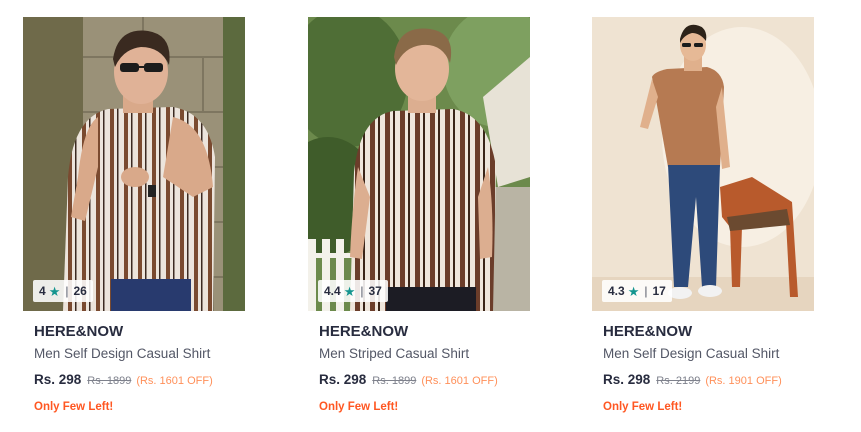 This screenshot has width=861, height=432. I want to click on product-title: Men Striped Casual Shirt, so click(419, 353).